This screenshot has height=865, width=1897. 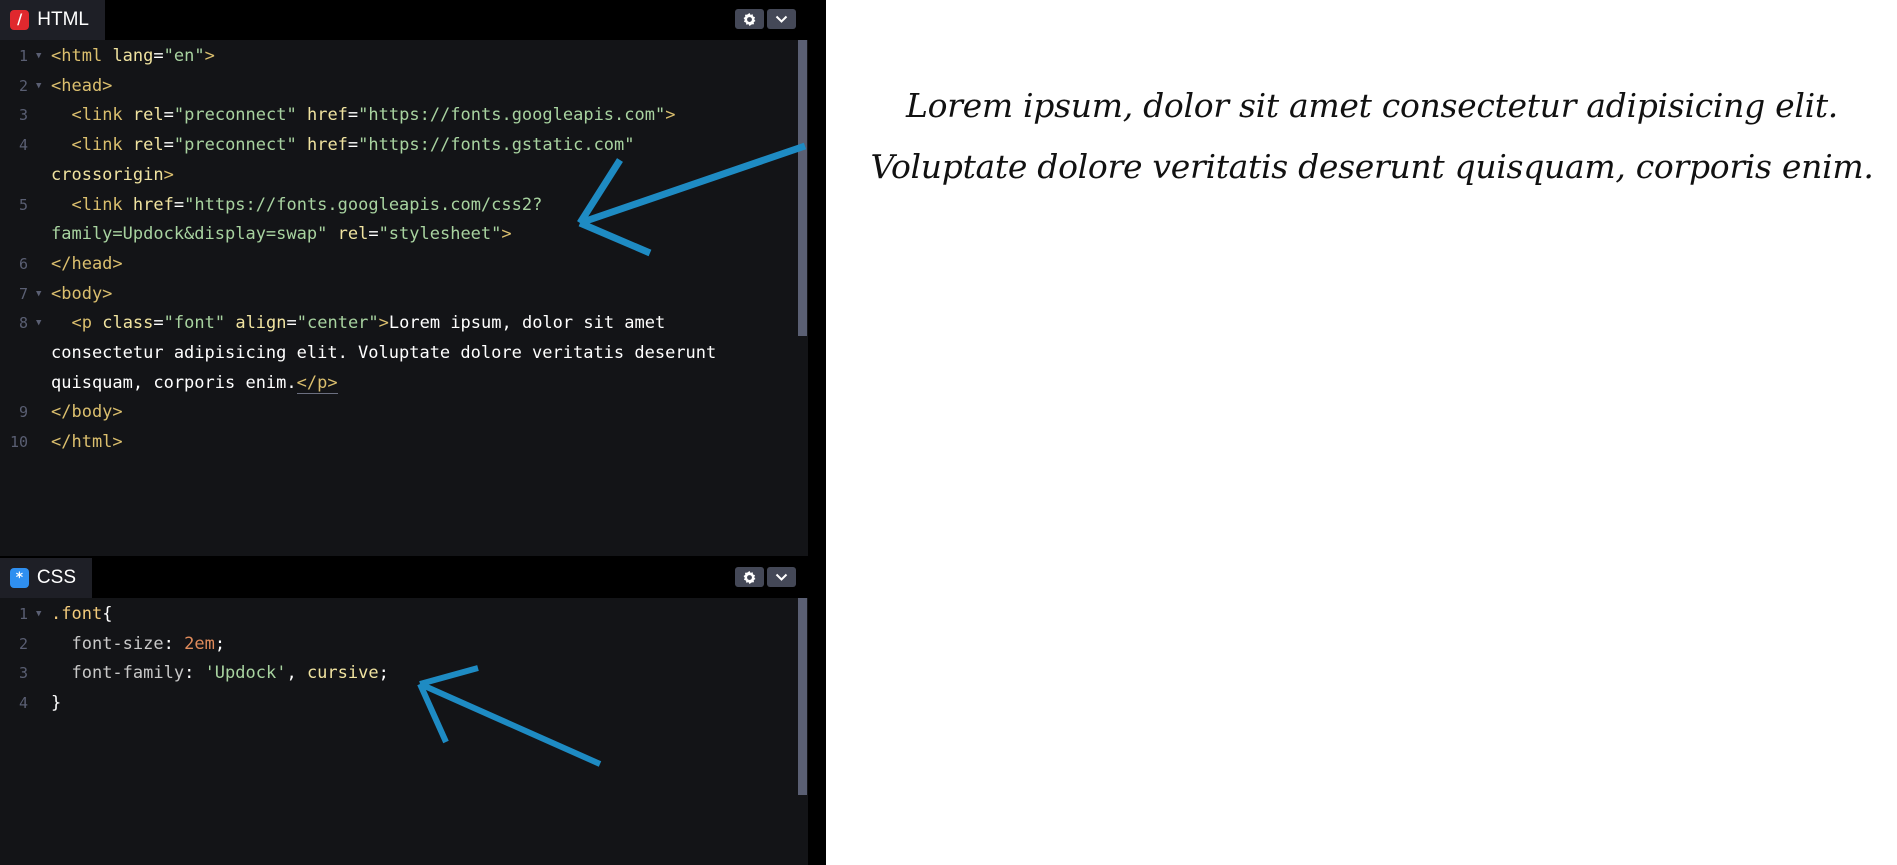 I want to click on css-tab: * CSS, so click(x=46, y=578).